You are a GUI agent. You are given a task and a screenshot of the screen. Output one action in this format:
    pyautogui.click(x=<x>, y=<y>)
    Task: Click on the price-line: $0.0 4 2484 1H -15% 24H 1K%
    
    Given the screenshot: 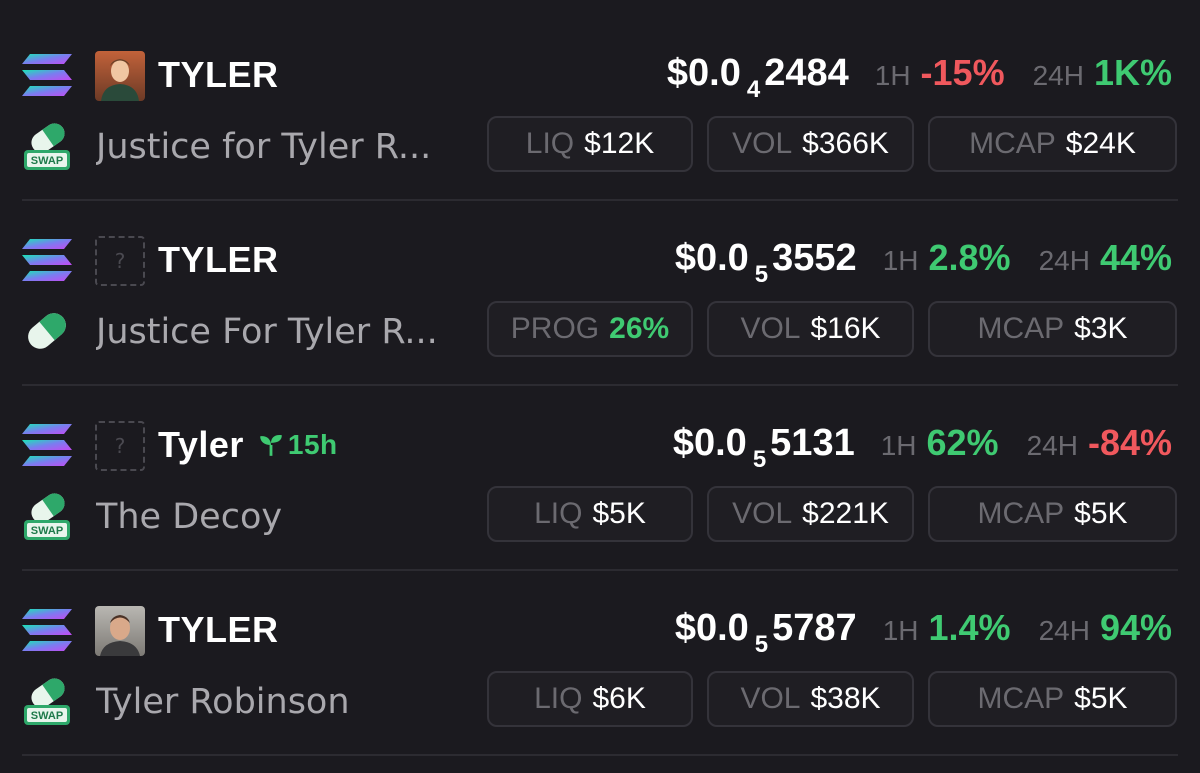 What is the action you would take?
    pyautogui.click(x=919, y=77)
    